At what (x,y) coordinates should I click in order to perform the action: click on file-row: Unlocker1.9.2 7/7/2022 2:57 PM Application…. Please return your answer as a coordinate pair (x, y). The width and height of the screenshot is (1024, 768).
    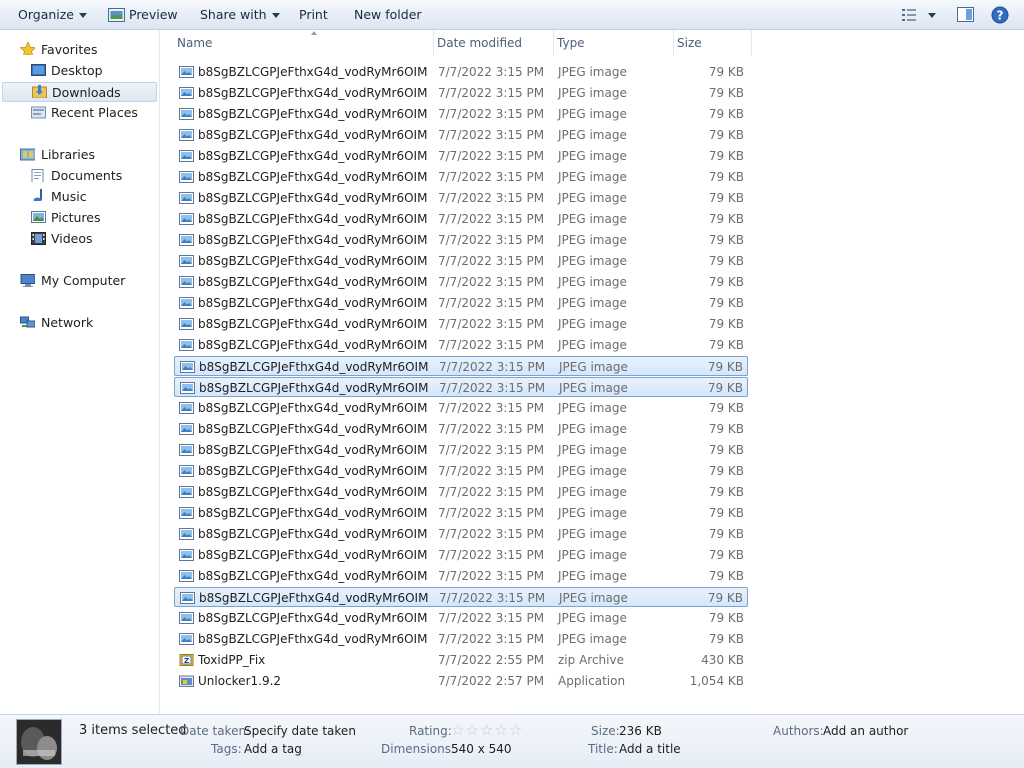
    Looking at the image, I should click on (461, 681).